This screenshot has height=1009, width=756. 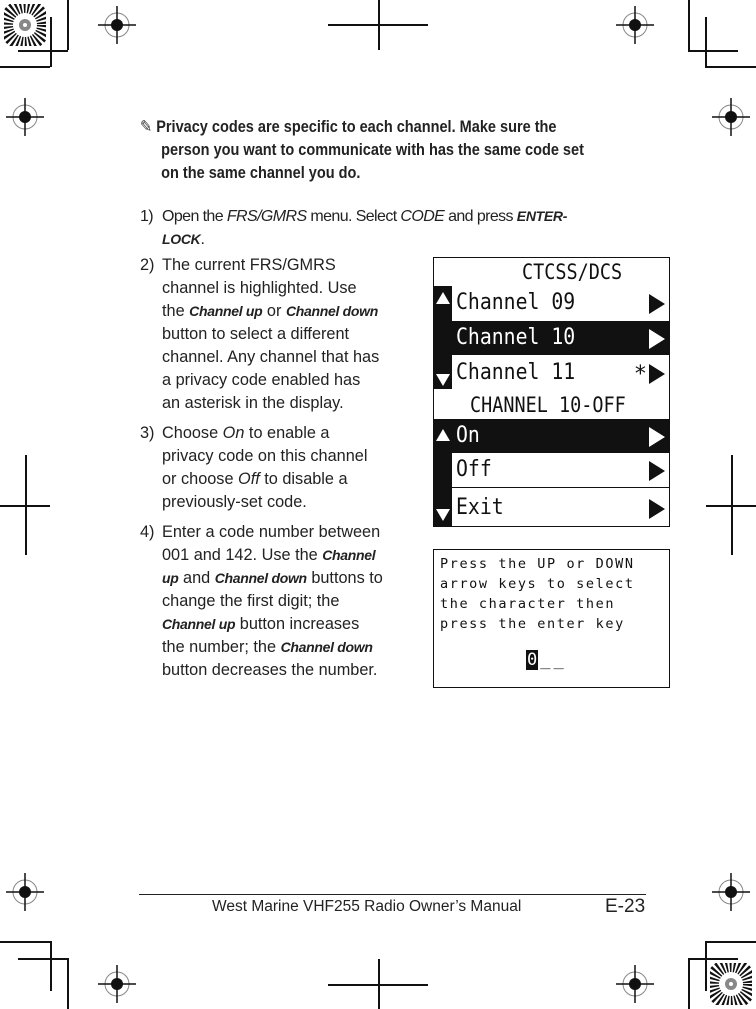 I want to click on step-text: menu. Select, so click(x=353, y=216).